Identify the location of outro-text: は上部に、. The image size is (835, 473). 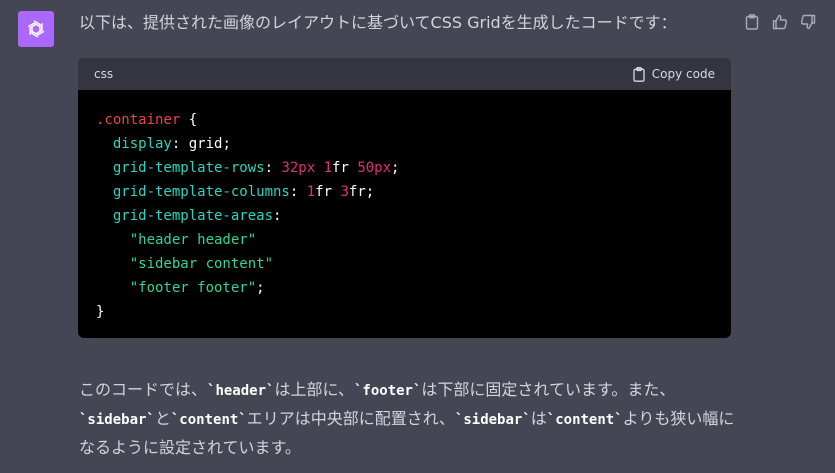
(314, 389).